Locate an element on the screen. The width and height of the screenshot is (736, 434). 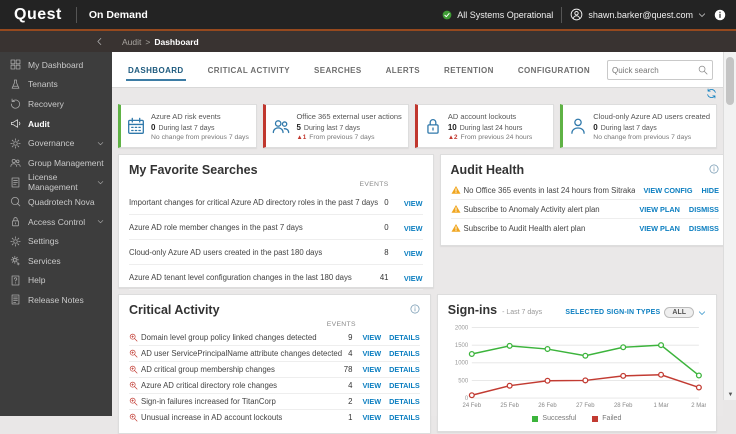
nova-icon is located at coordinates (15, 201).